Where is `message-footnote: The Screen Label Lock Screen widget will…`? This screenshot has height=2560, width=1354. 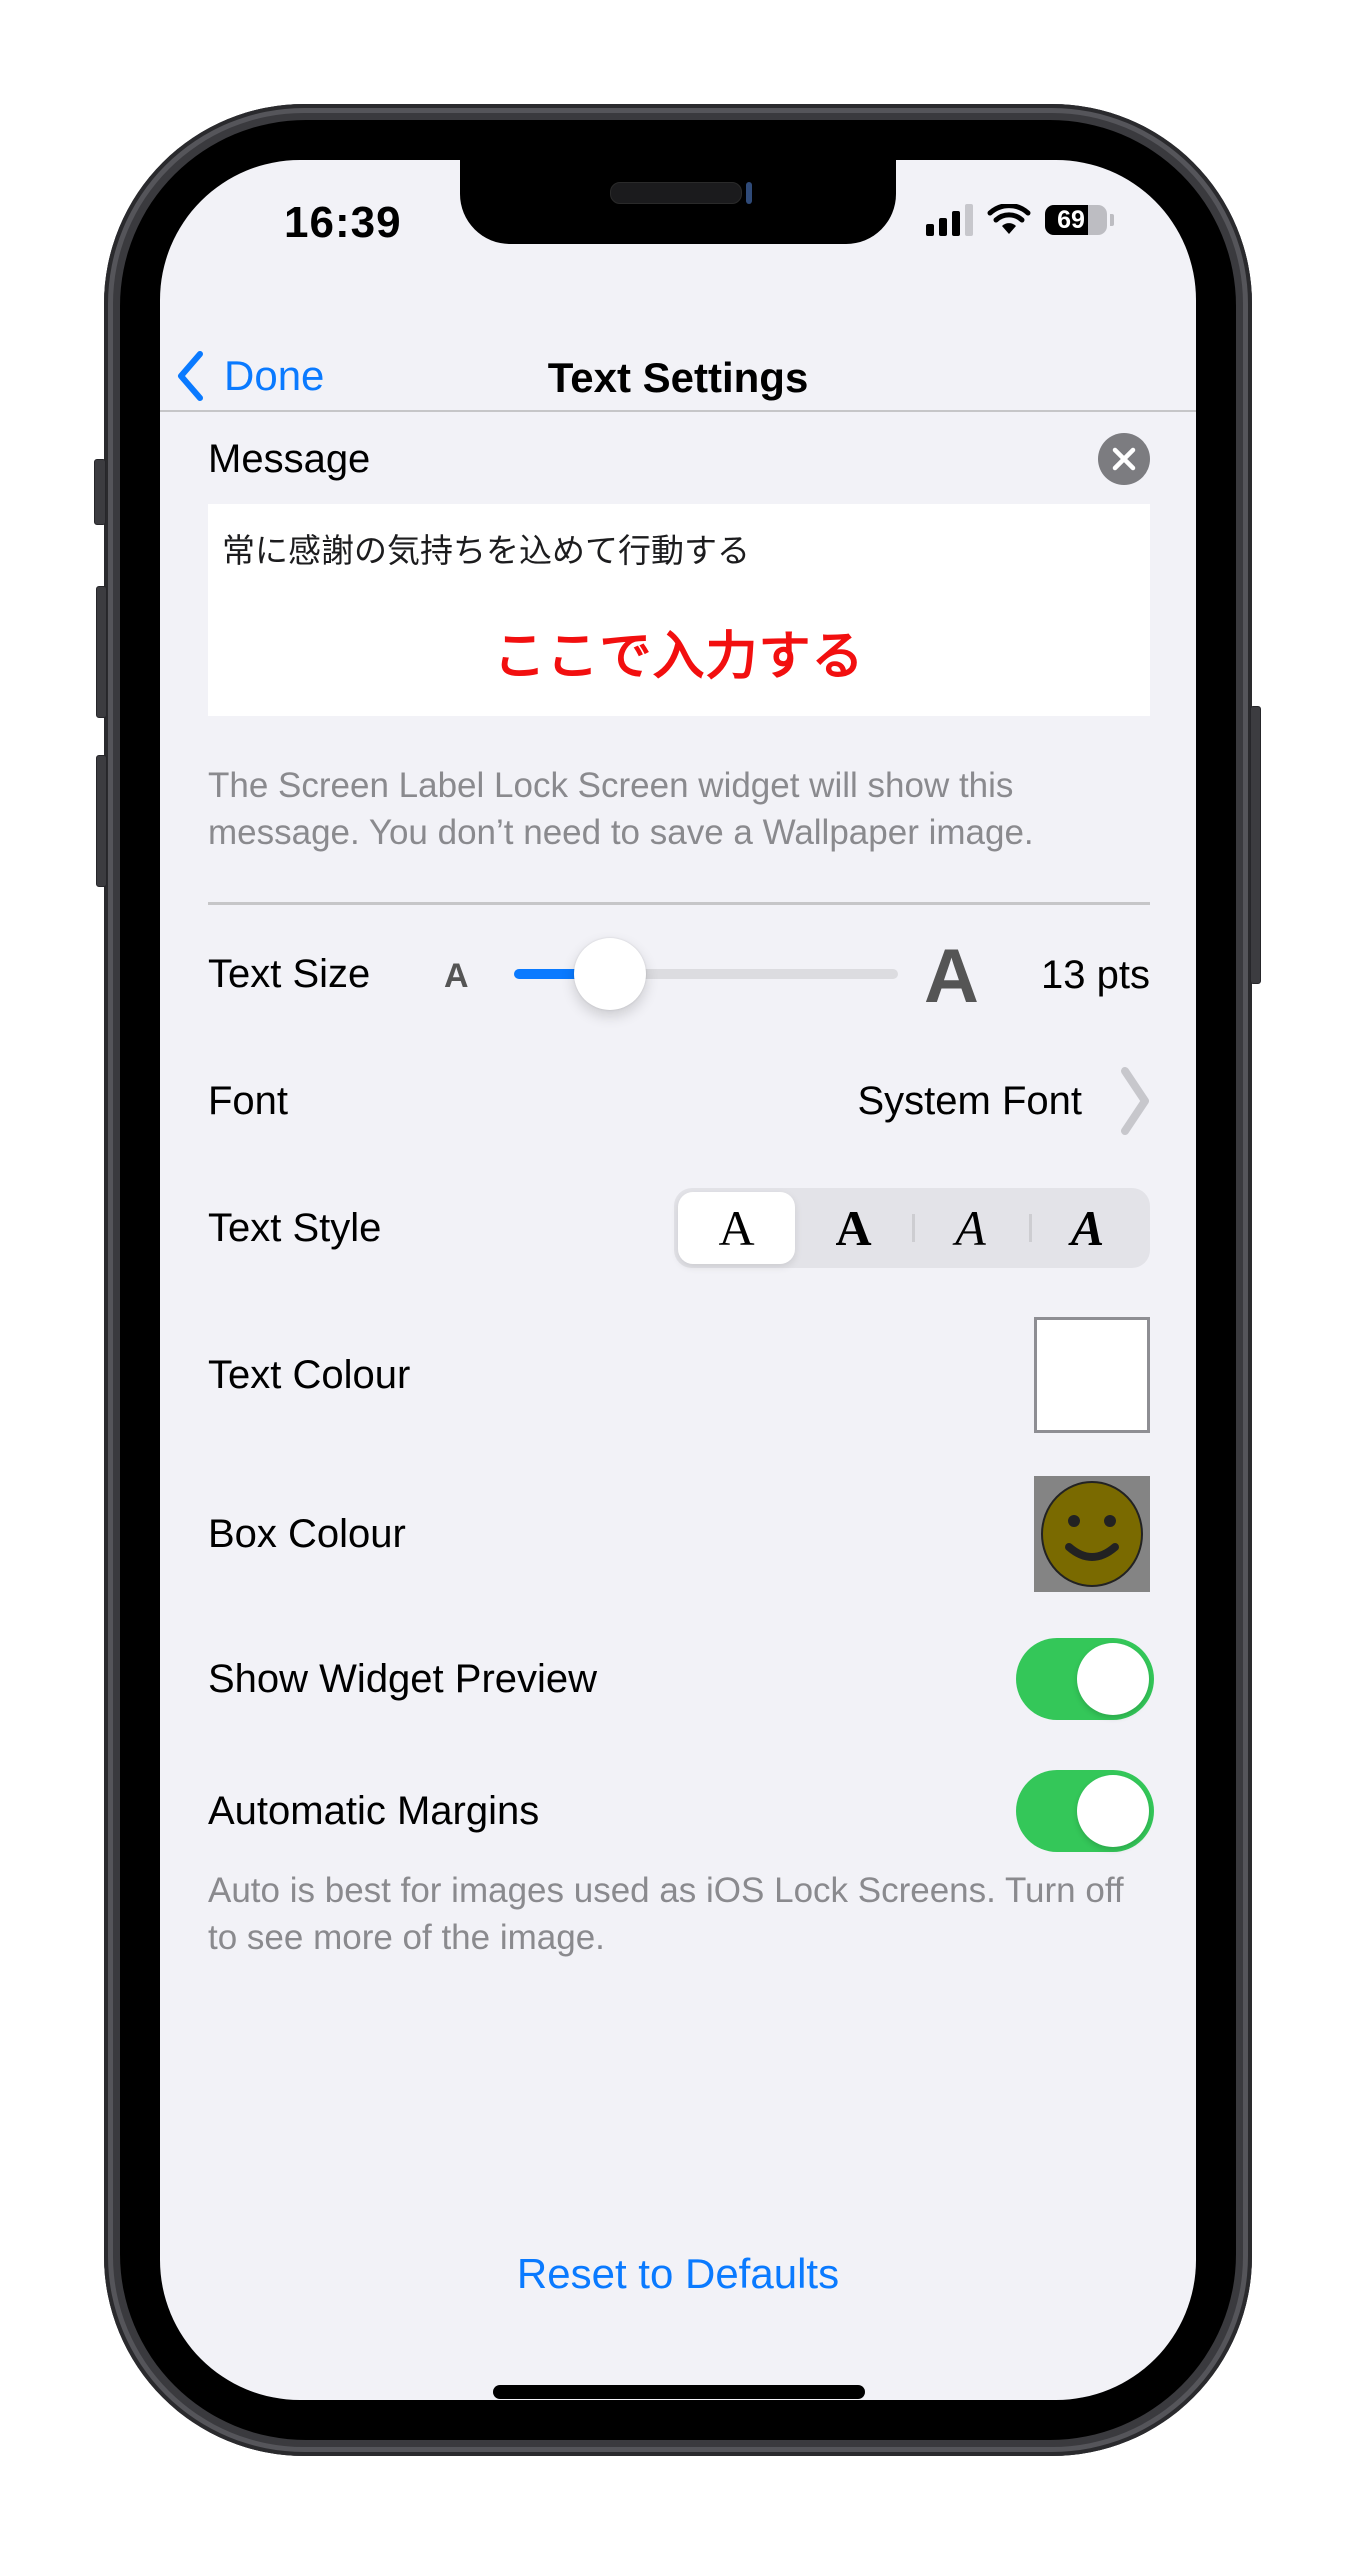
message-footnote: The Screen Label Lock Screen widget will… is located at coordinates (621, 809).